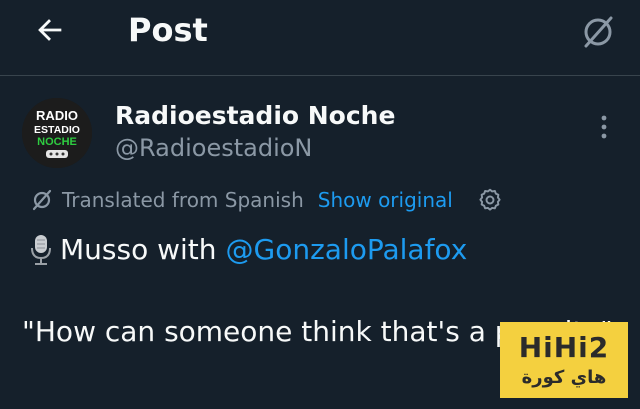 The width and height of the screenshot is (640, 409). What do you see at coordinates (168, 30) in the screenshot?
I see `page-title: Post` at bounding box center [168, 30].